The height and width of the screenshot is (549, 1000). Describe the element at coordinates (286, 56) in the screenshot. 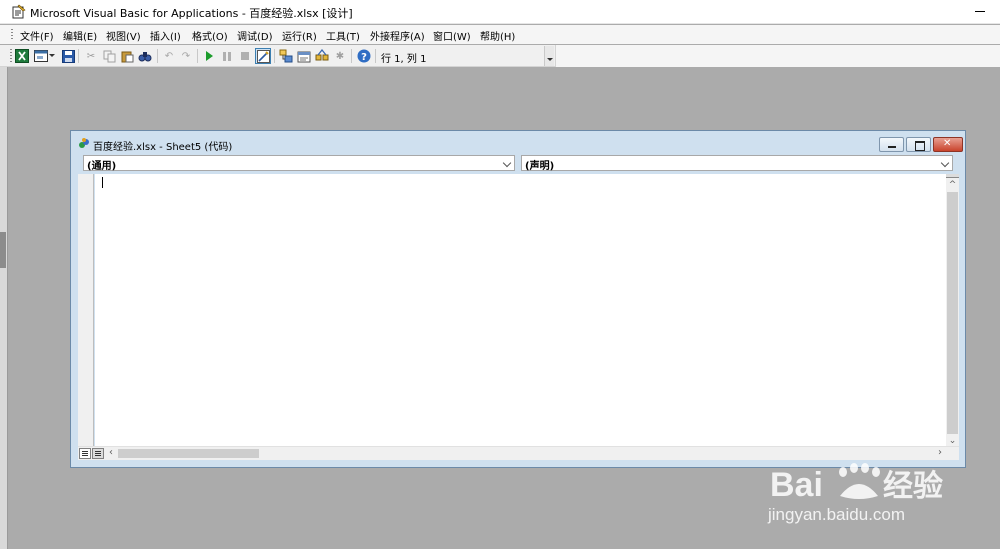

I see `project-explorer-icon` at that location.